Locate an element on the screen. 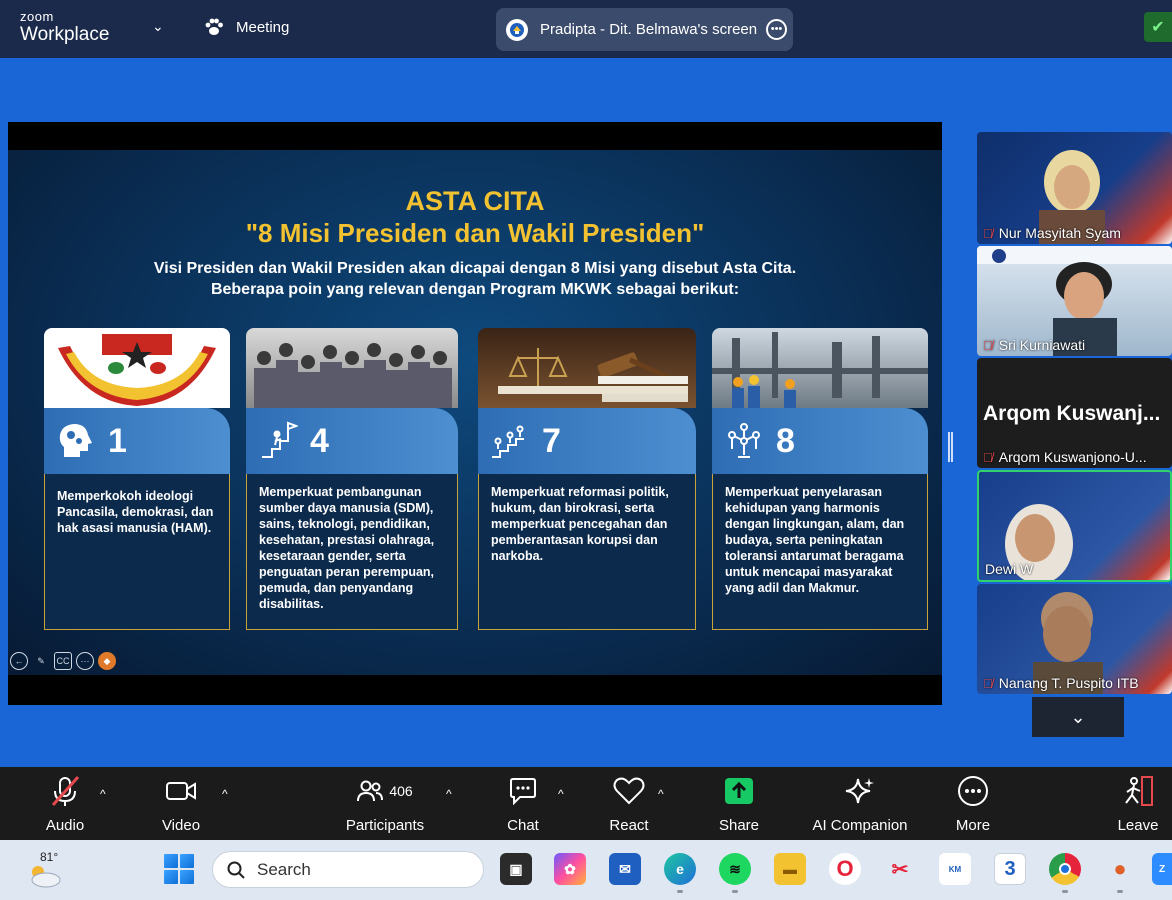 Image resolution: width=1172 pixels, height=900 pixels. participant-name: Sri Kurniawati is located at coordinates (1042, 345).